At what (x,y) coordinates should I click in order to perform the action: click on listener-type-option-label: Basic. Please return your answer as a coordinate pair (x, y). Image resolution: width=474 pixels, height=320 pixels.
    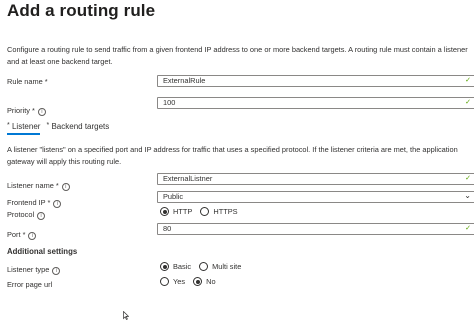
    Looking at the image, I should click on (182, 266).